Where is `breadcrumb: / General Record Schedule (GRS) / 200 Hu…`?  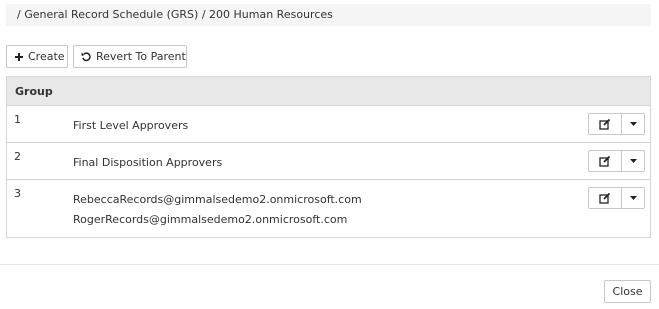
breadcrumb: / General Record Schedule (GRS) / 200 Hu… is located at coordinates (328, 15).